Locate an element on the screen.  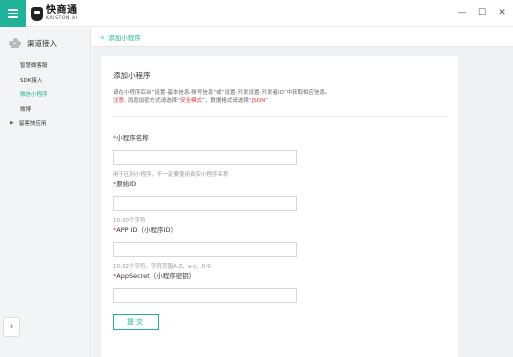
collapse-sidebar-button: ‹ is located at coordinates (11, 327).